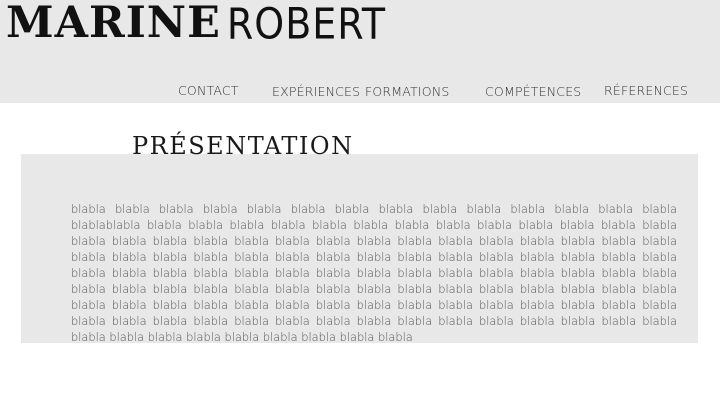 The height and width of the screenshot is (405, 720). I want to click on nav-link-competences: COMPÉTENCES, so click(533, 91).